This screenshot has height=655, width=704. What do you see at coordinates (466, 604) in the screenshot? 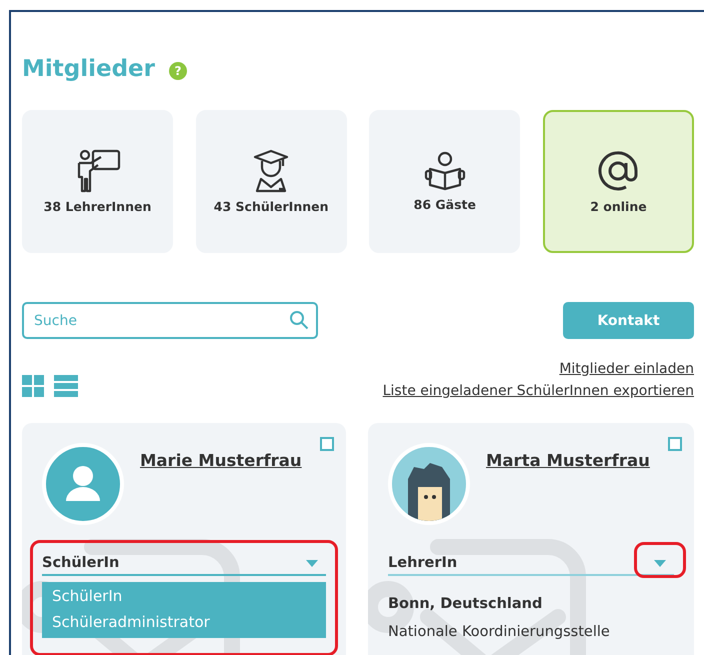
I see `member-location: Bonn, Deutschland` at bounding box center [466, 604].